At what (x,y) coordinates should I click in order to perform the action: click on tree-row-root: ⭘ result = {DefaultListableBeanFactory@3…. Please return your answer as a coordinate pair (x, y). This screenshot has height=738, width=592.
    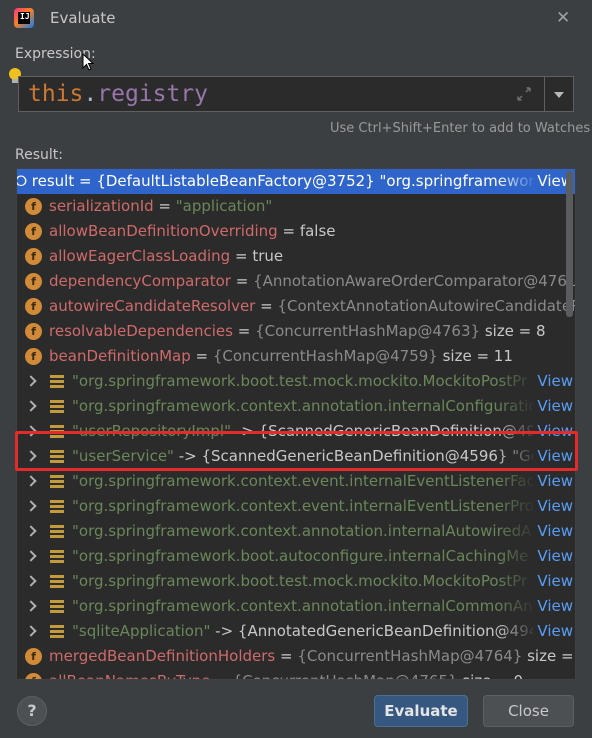
    Looking at the image, I should click on (296, 181).